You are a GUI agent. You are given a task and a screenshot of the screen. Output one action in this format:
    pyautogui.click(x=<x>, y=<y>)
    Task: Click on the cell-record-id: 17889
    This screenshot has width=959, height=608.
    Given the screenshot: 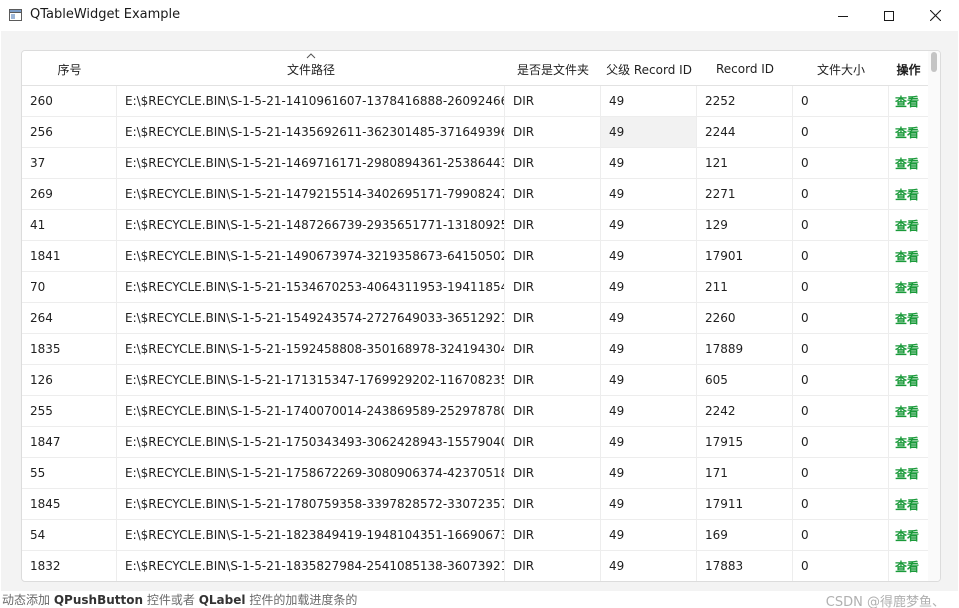 What is the action you would take?
    pyautogui.click(x=745, y=349)
    